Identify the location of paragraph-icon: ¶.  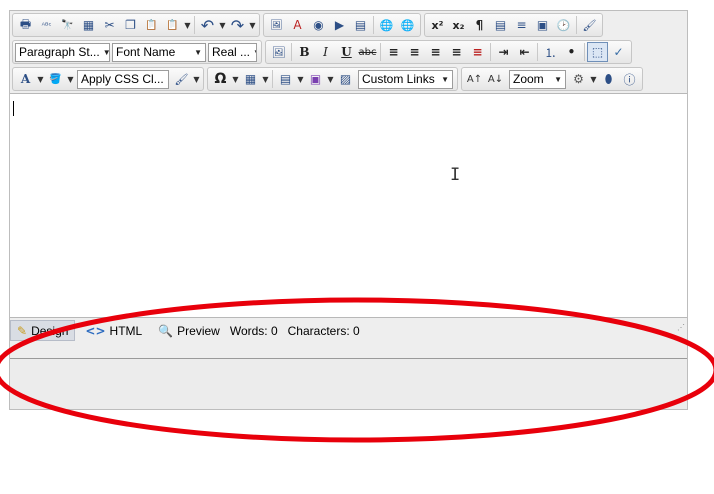
(479, 25).